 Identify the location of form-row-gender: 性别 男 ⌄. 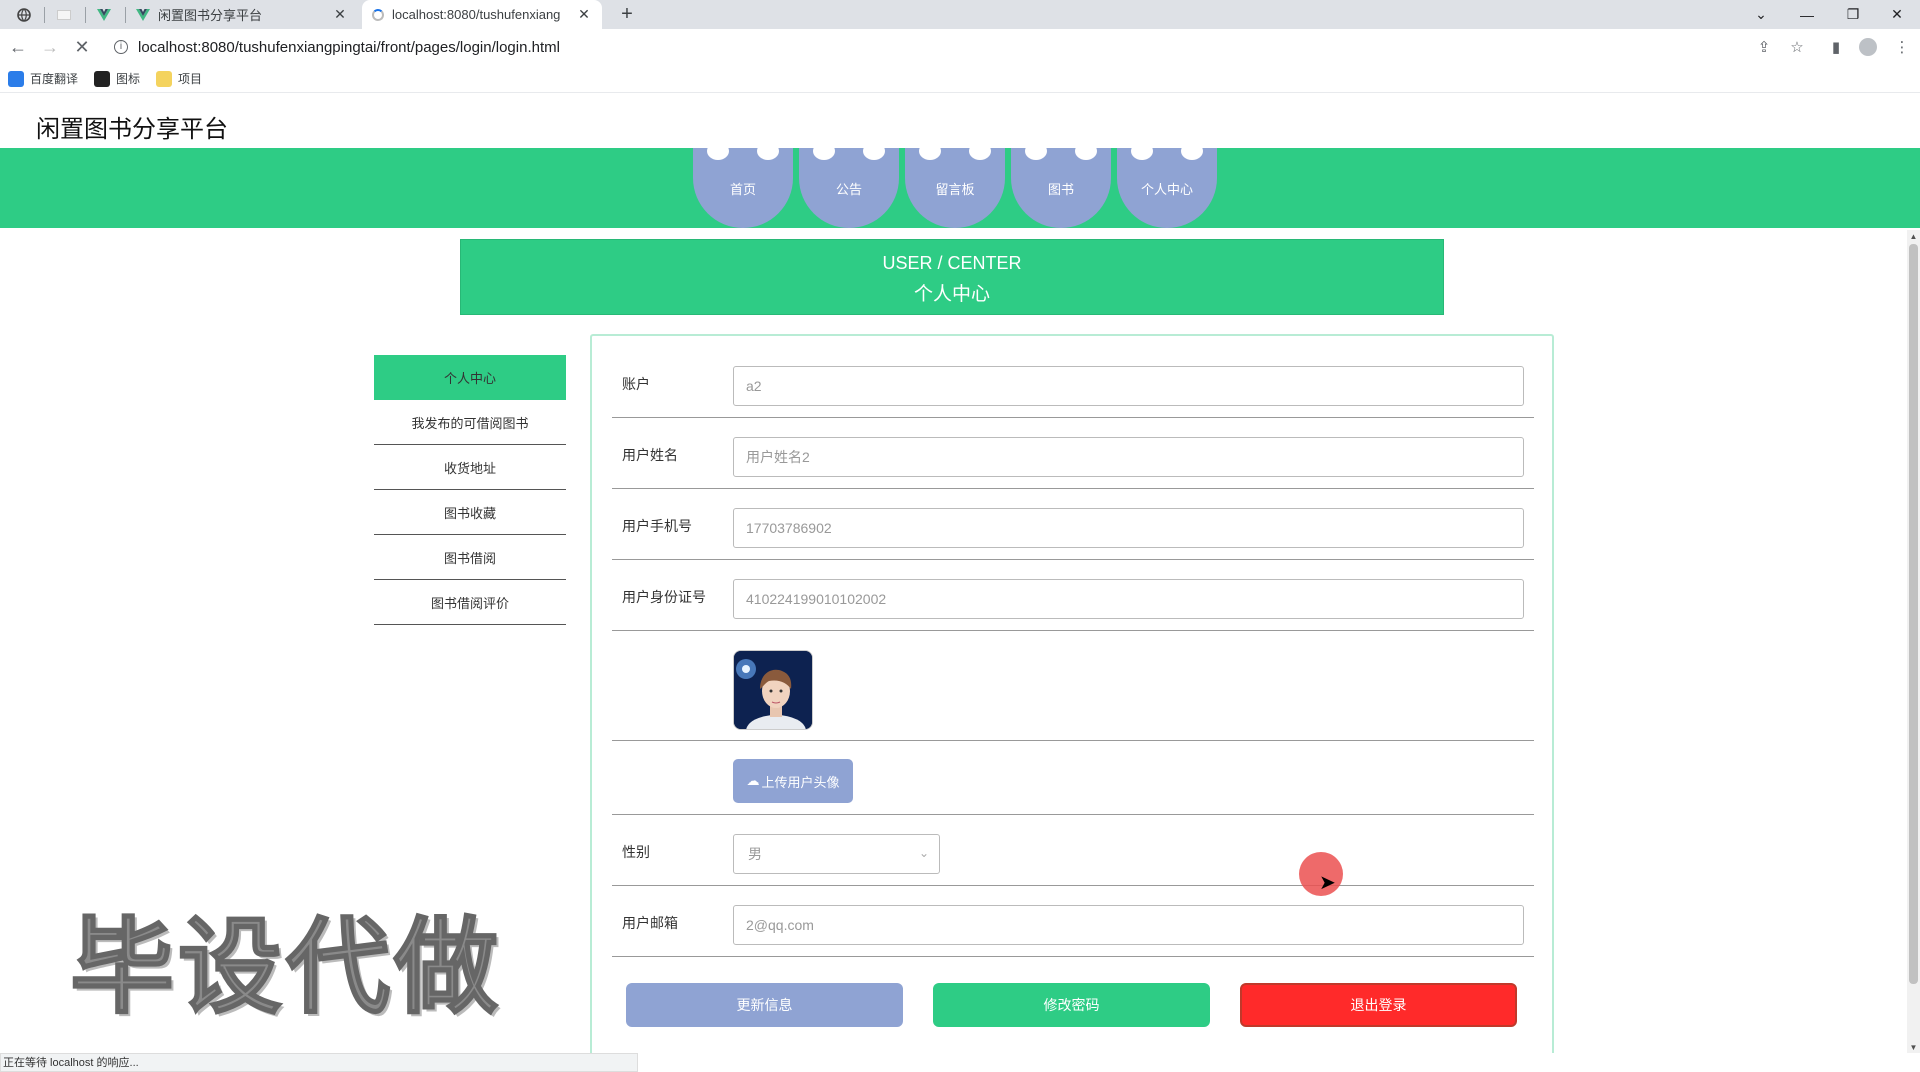
(1073, 850).